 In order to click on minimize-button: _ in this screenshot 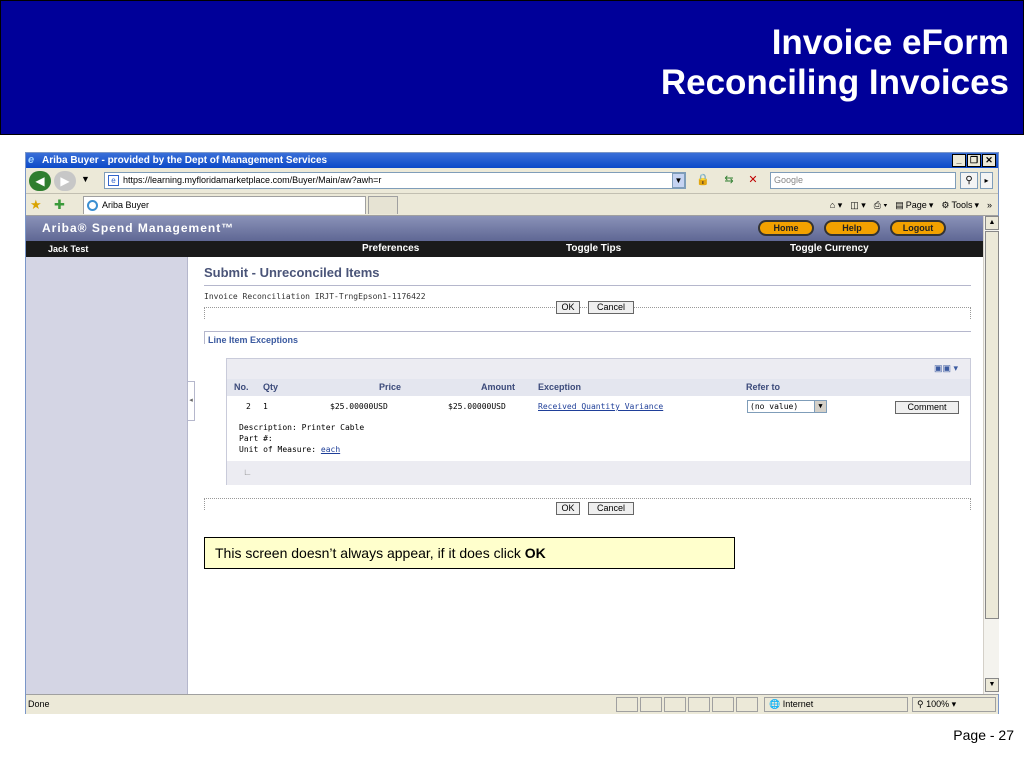, I will do `click(959, 160)`.